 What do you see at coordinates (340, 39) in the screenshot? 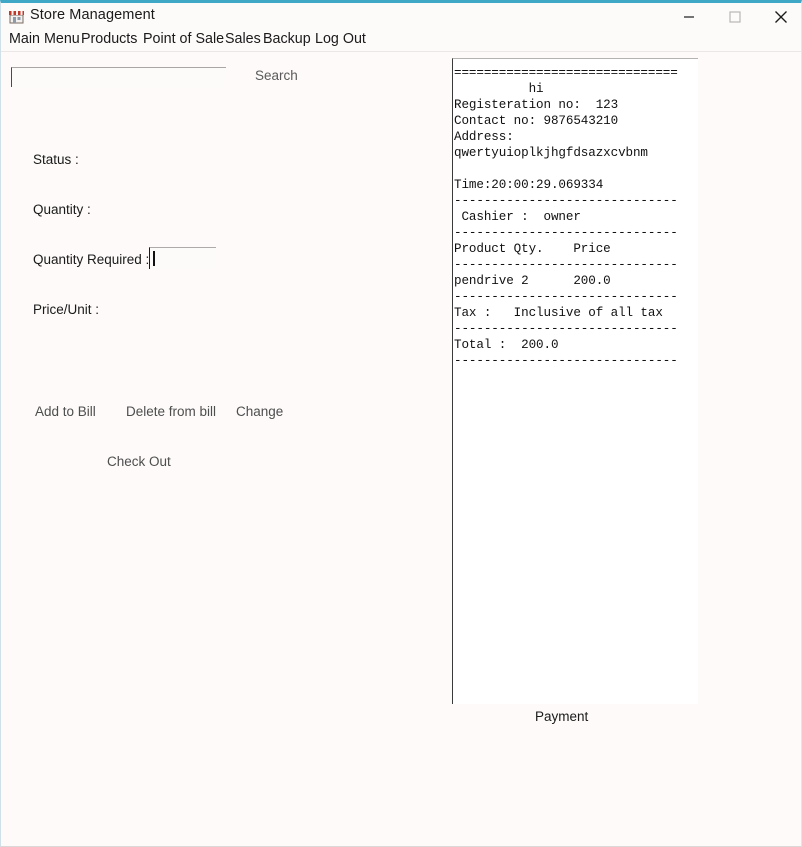
I see `menu-item-log-out: Log Out` at bounding box center [340, 39].